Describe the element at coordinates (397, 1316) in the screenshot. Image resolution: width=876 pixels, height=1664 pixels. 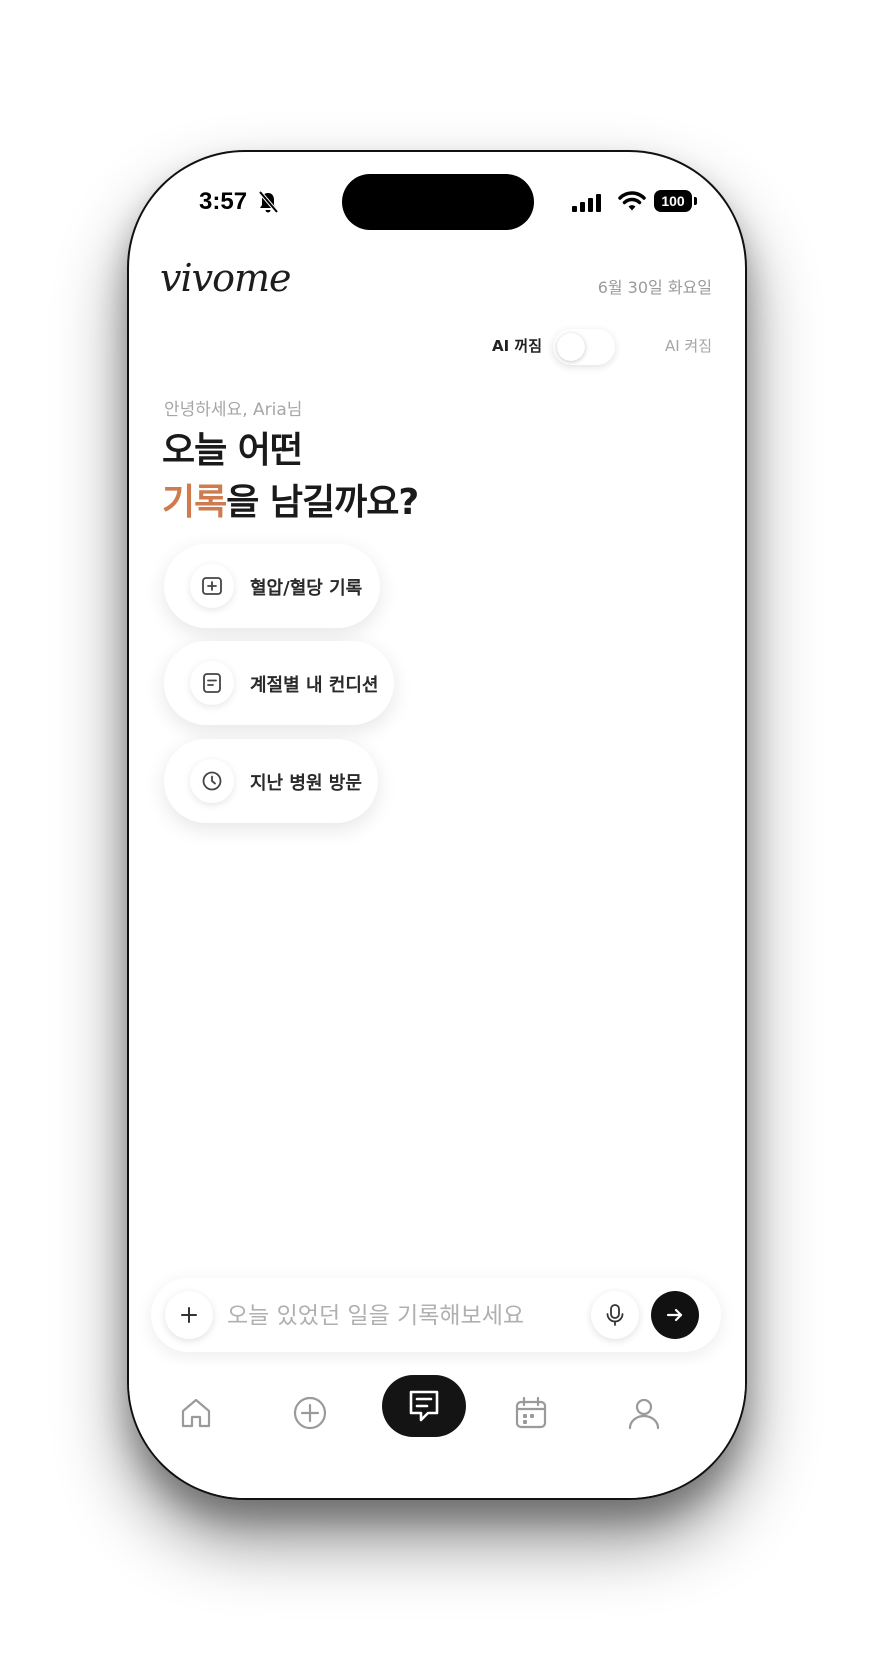
I see `record-input` at that location.